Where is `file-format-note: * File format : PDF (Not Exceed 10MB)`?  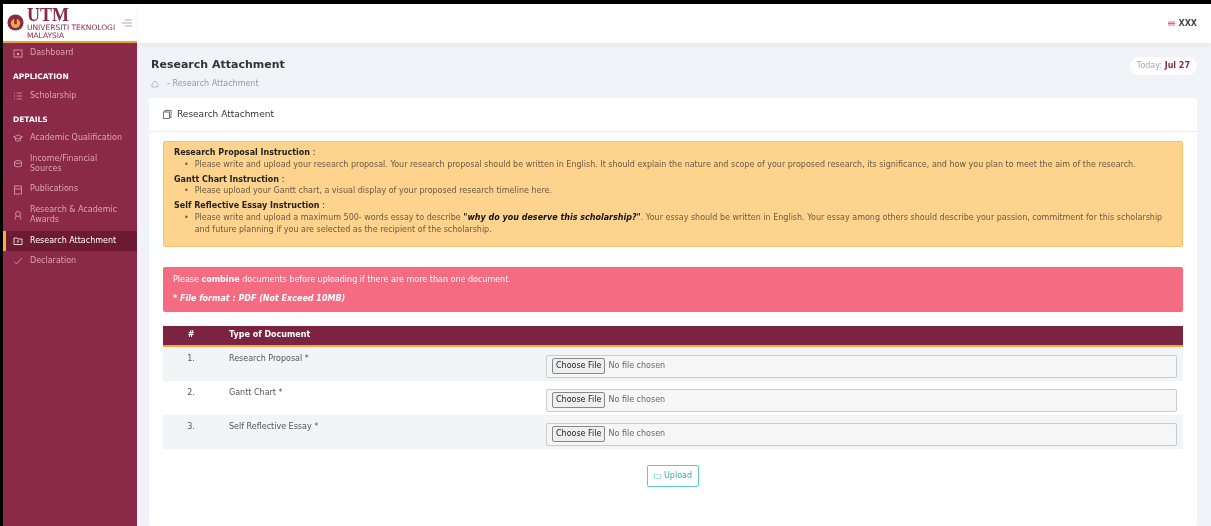
file-format-note: * File format : PDF (Not Exceed 10MB) is located at coordinates (260, 298).